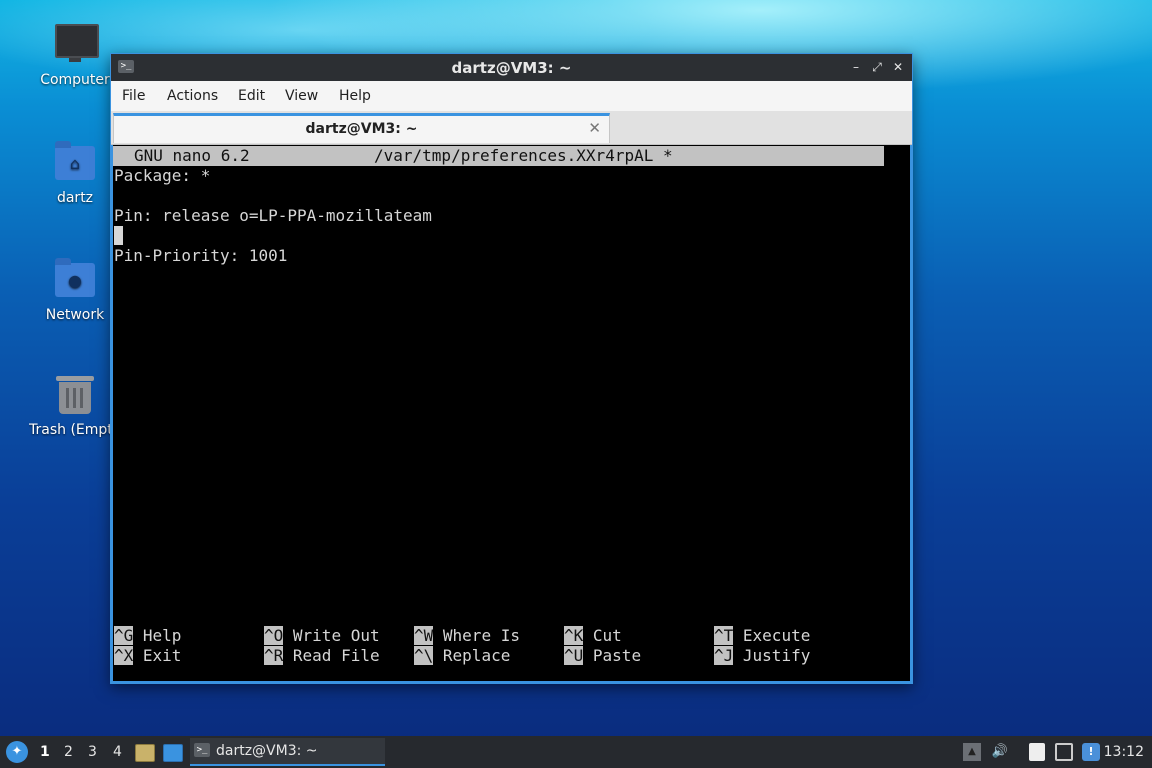  Describe the element at coordinates (75, 198) in the screenshot. I see `desktop-icon-label: dartz` at that location.